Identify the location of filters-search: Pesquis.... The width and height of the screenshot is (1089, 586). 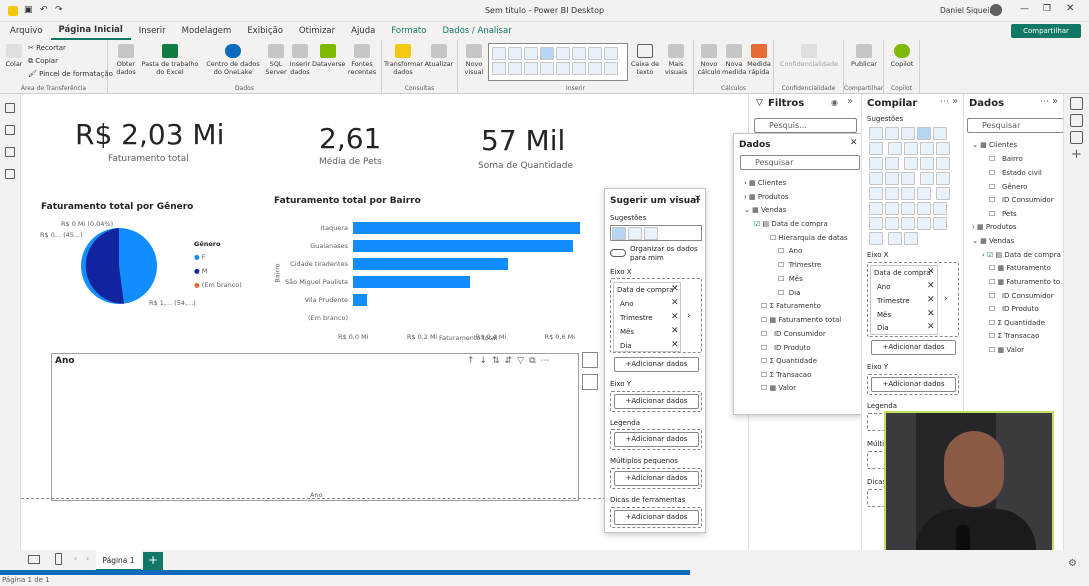
(805, 125).